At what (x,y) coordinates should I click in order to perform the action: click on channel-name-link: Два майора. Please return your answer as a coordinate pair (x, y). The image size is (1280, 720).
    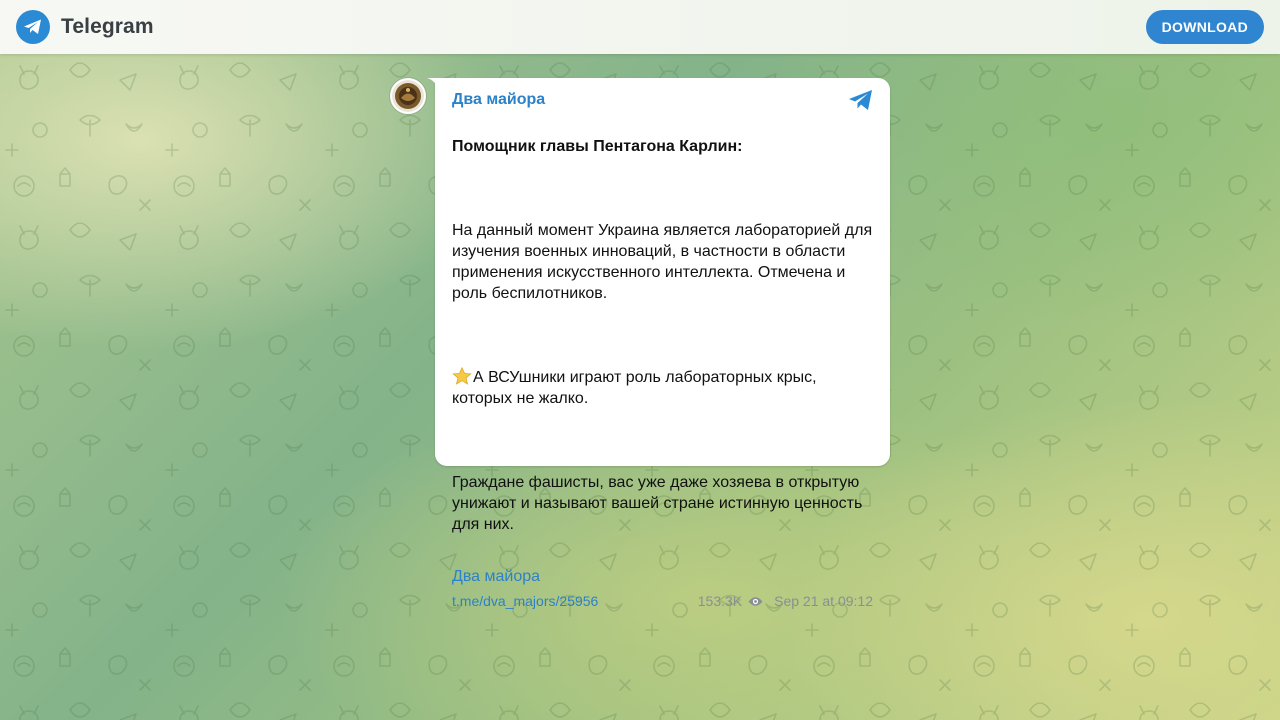
    Looking at the image, I should click on (662, 100).